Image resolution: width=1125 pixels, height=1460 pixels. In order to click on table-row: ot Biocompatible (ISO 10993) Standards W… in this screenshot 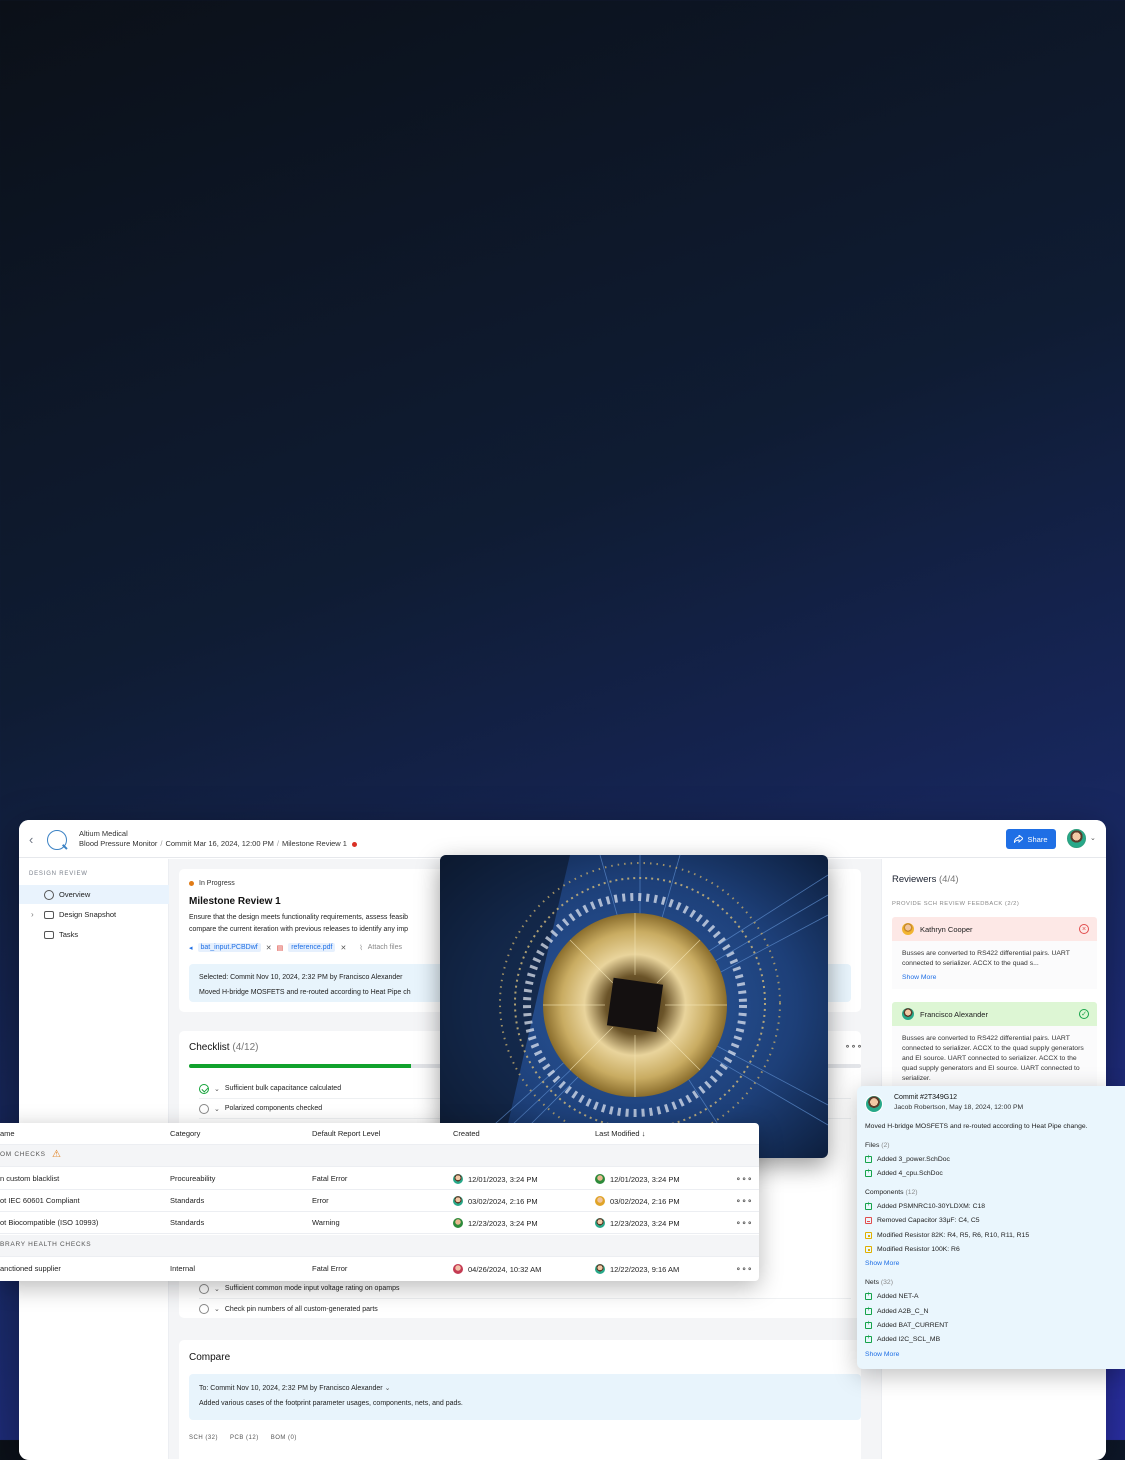, I will do `click(379, 1223)`.